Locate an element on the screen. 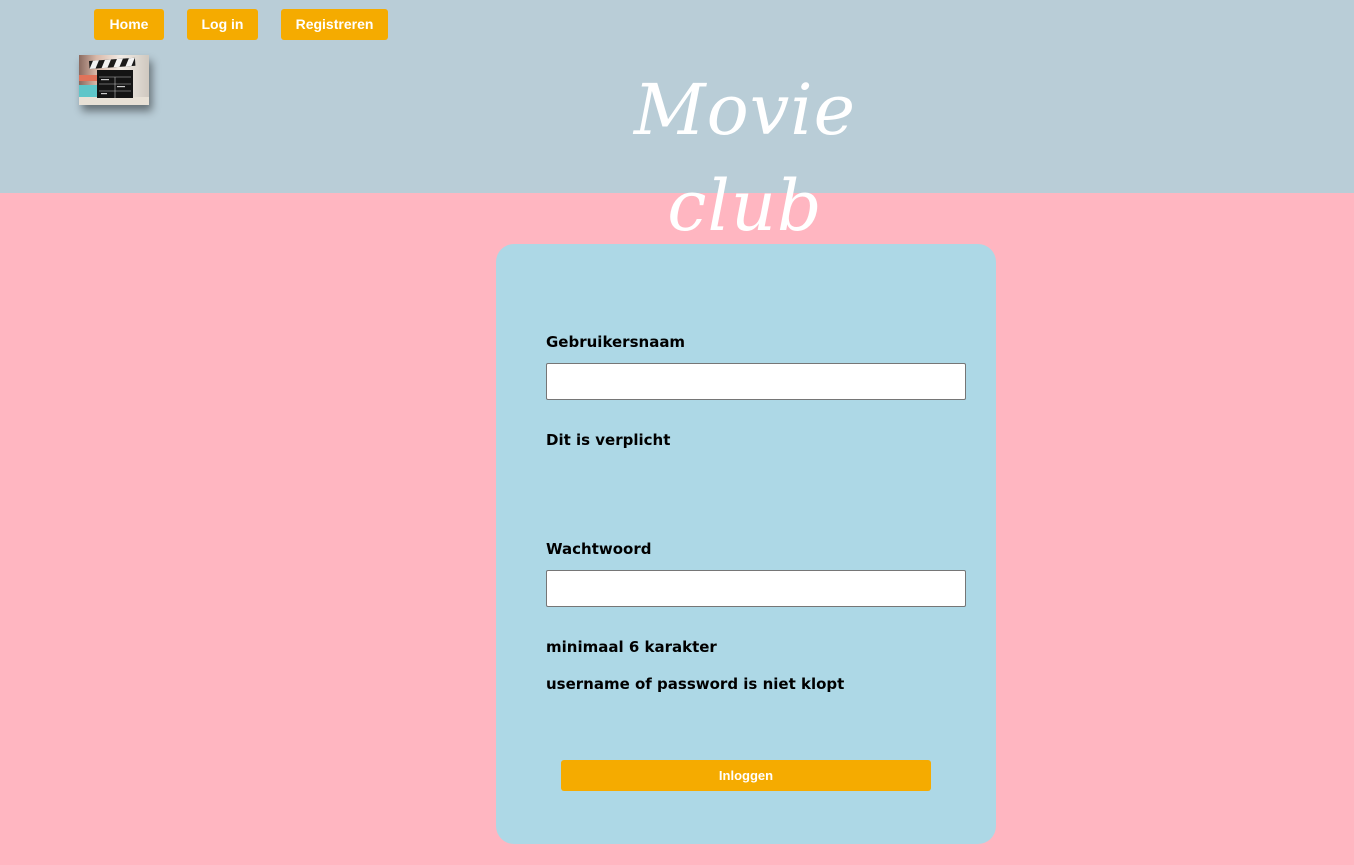 The width and height of the screenshot is (1354, 865). nav-login-button: Log in is located at coordinates (222, 24).